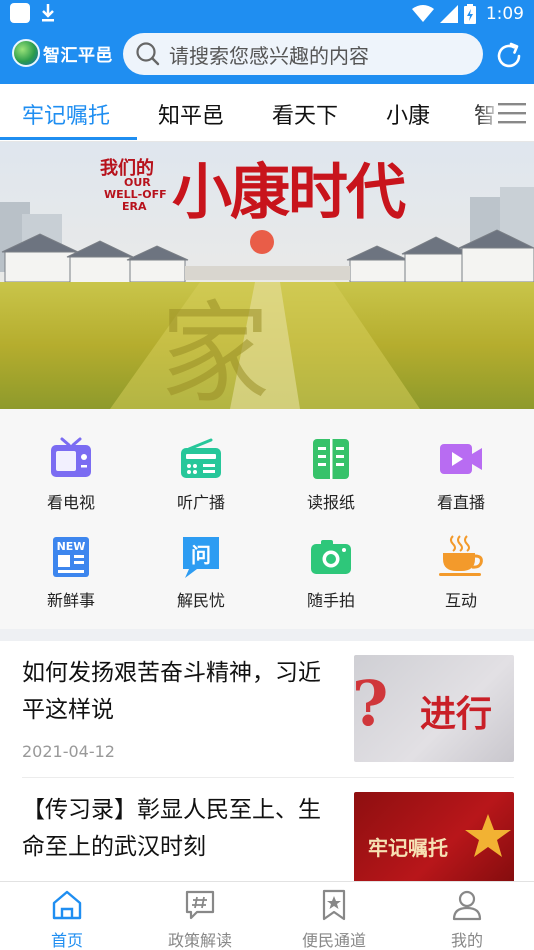  Describe the element at coordinates (171, 828) in the screenshot. I see `news-title: 【传习录】彰显人民至上、生命至上的武汉时刻` at that location.